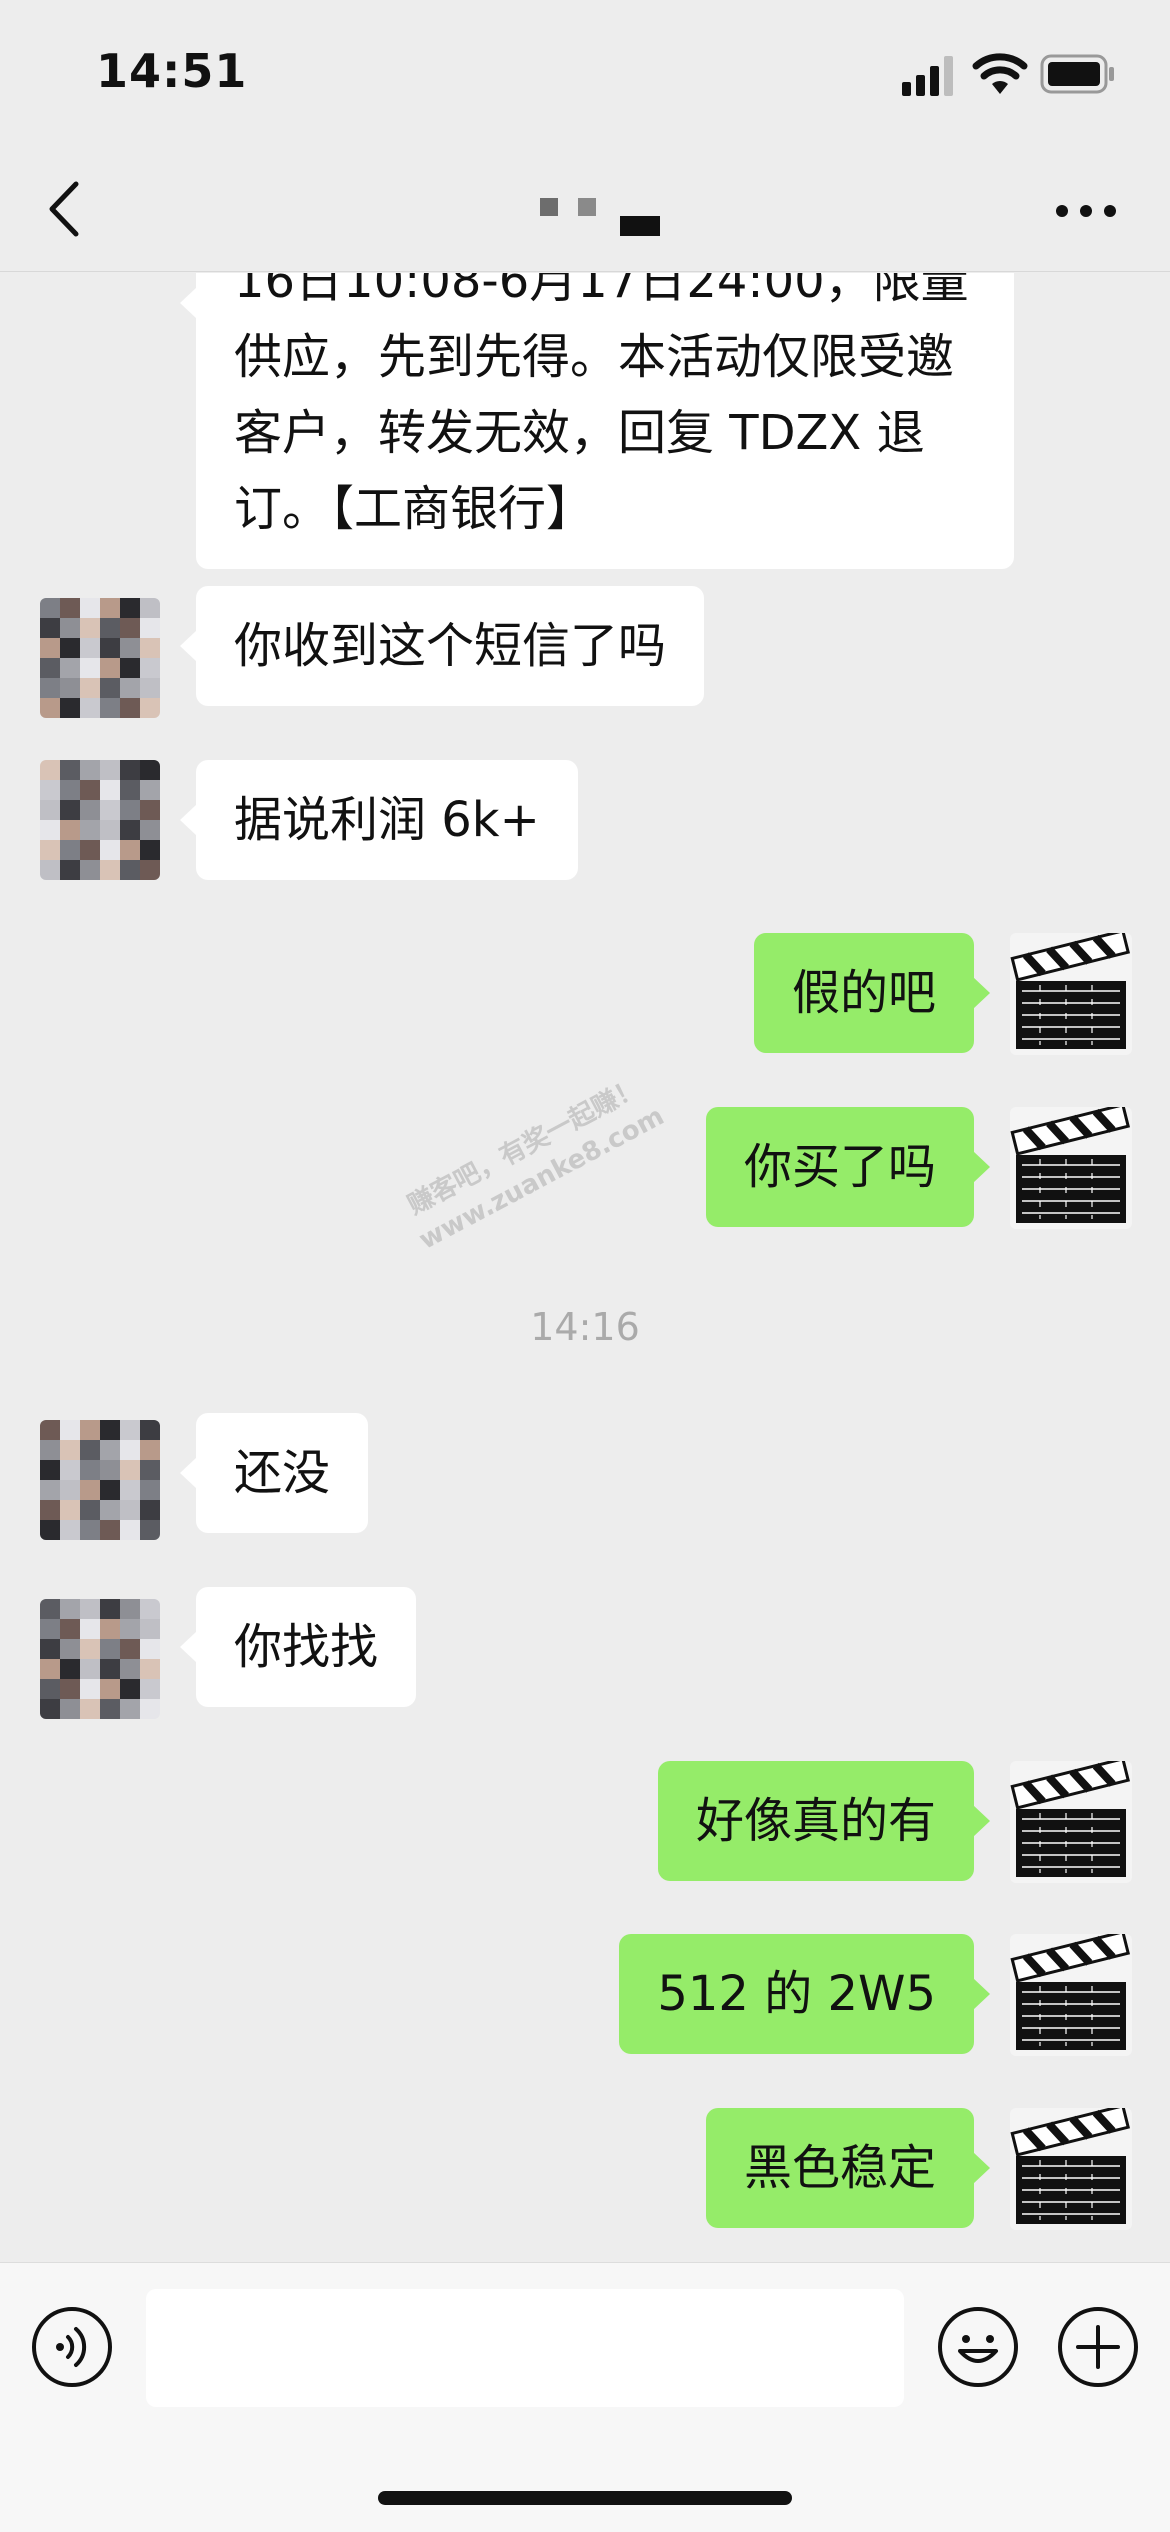 The height and width of the screenshot is (2532, 1170). What do you see at coordinates (848, 2168) in the screenshot?
I see `message-bubble-right: 黑色稳定` at bounding box center [848, 2168].